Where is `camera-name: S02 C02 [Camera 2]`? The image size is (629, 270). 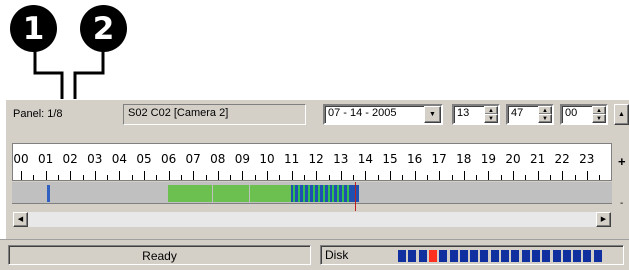
camera-name: S02 C02 [Camera 2] is located at coordinates (178, 113).